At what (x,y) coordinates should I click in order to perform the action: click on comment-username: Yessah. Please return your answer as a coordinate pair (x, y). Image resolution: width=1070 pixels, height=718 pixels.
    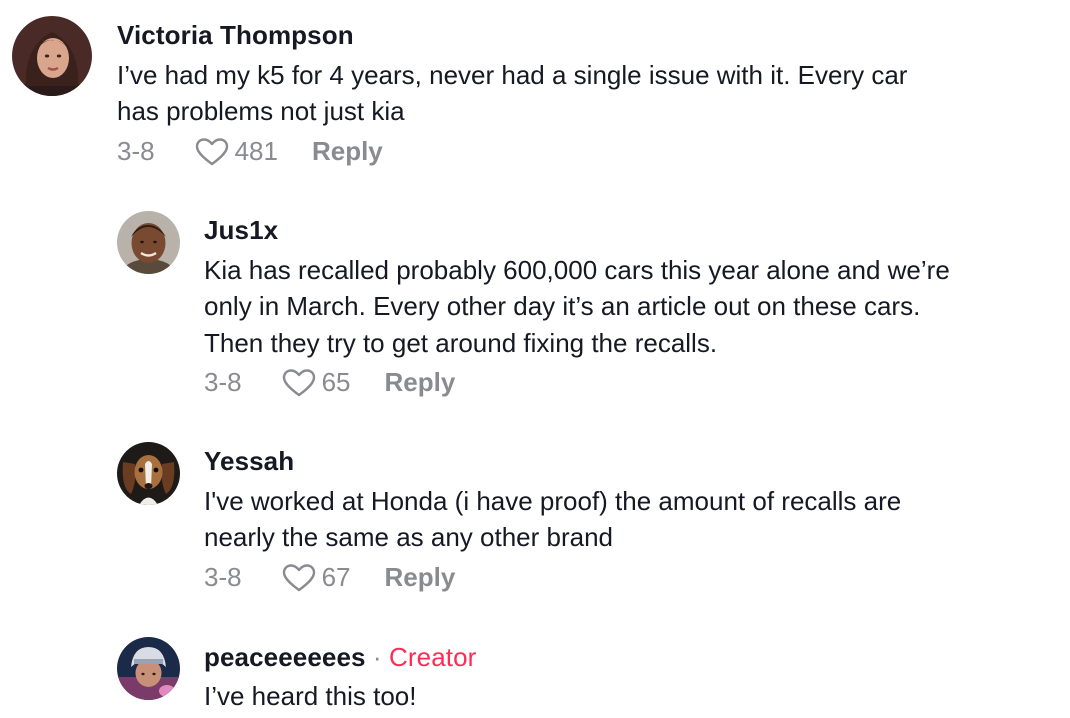
    Looking at the image, I should click on (249, 461).